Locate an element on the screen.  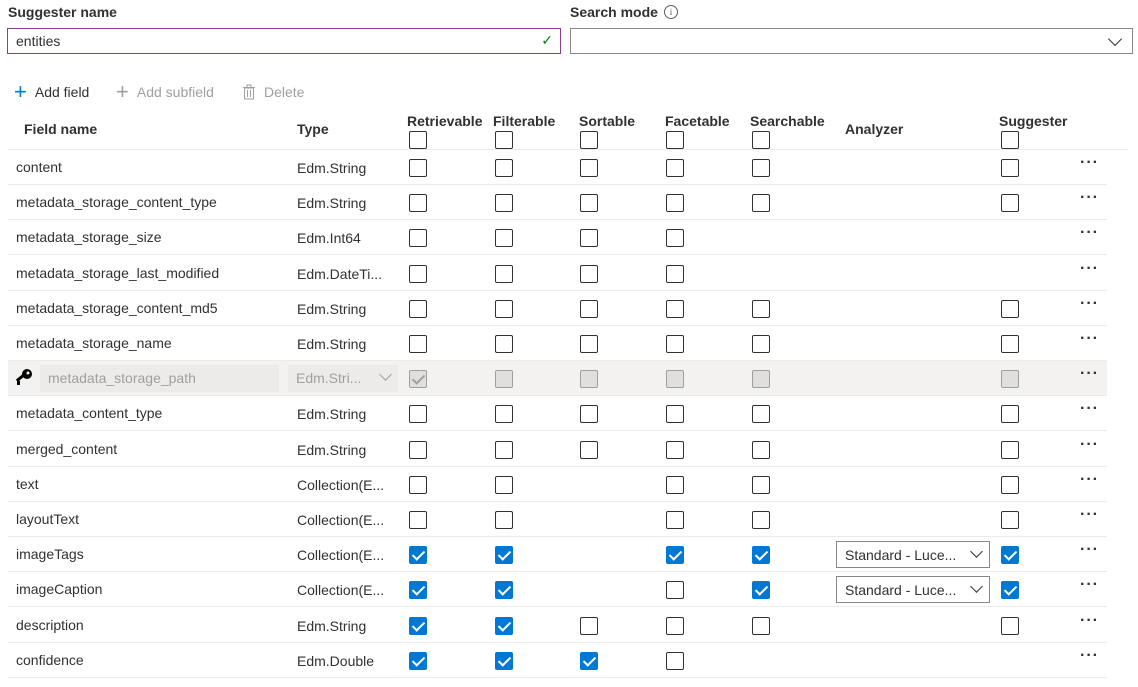
select-all-retrievable-checkbox is located at coordinates (418, 140).